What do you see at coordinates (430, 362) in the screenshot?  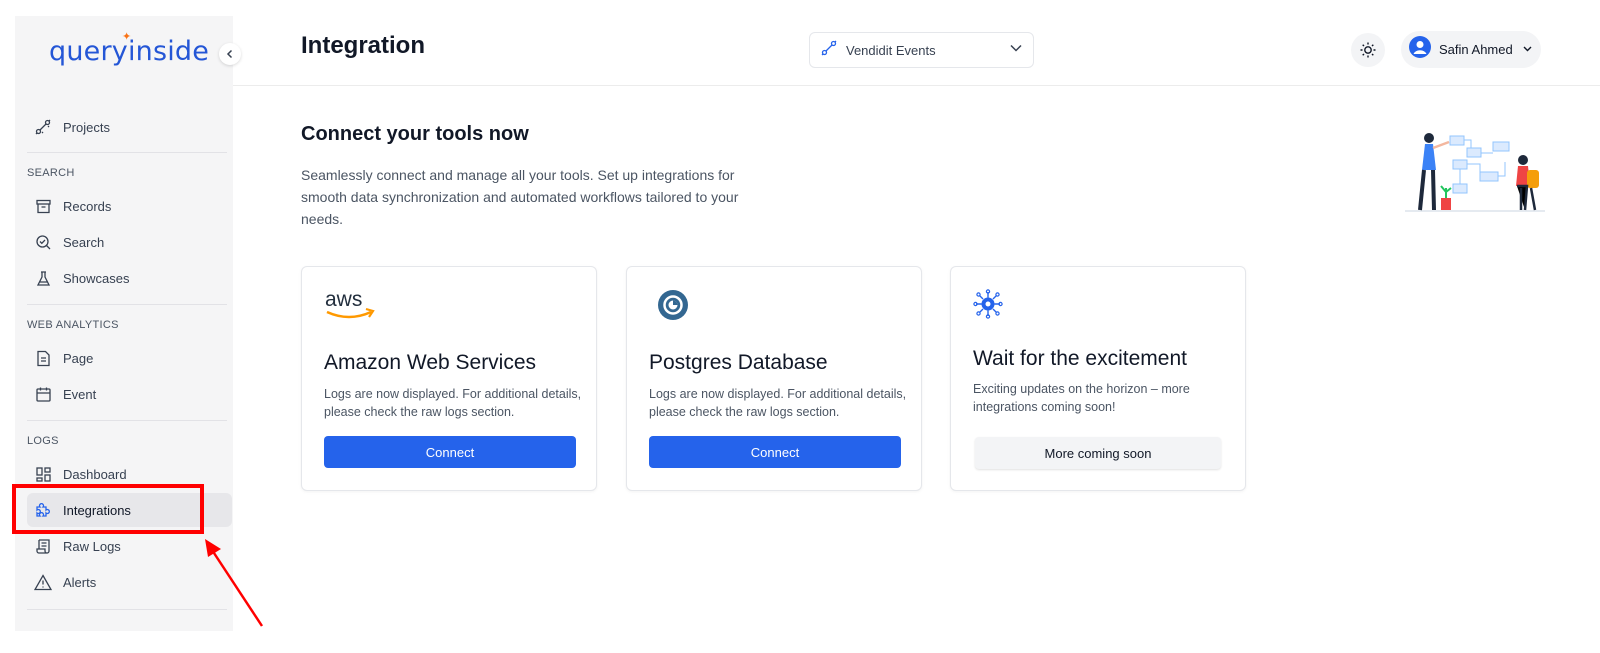 I see `card-title: Amazon Web Services` at bounding box center [430, 362].